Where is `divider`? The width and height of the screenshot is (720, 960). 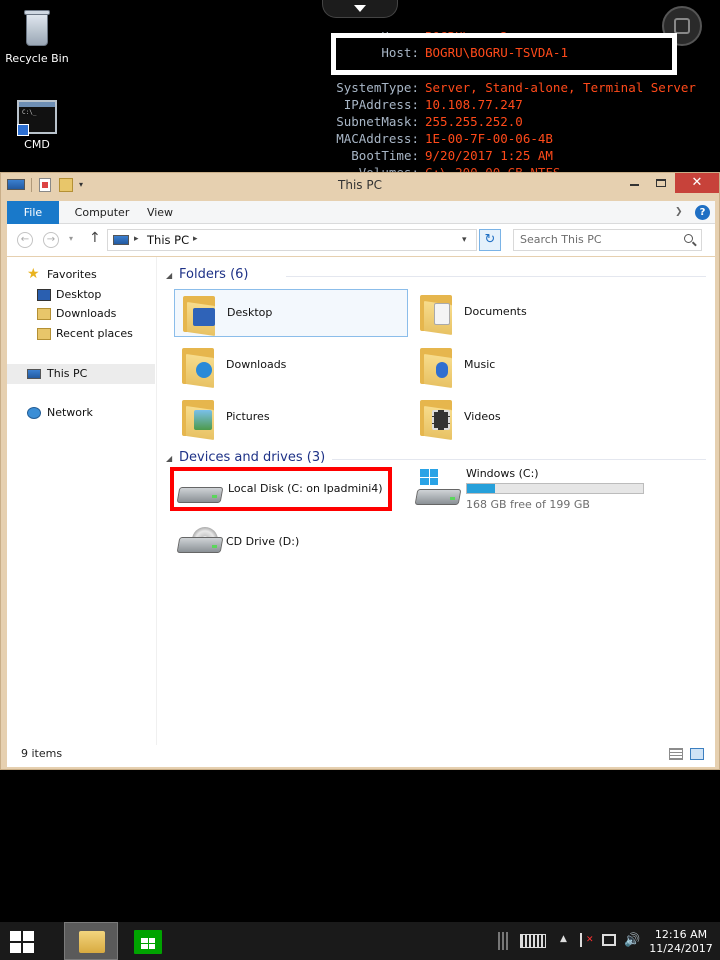
divider is located at coordinates (496, 276).